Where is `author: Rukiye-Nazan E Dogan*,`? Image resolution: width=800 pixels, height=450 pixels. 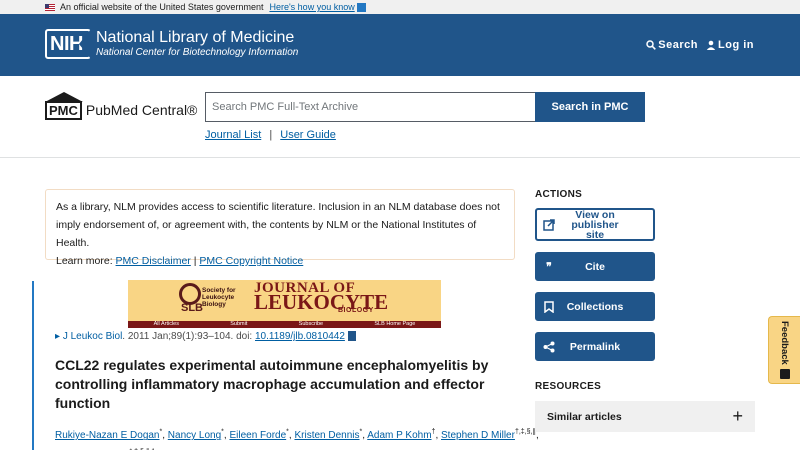 author: Rukiye-Nazan E Dogan*, is located at coordinates (111, 435).